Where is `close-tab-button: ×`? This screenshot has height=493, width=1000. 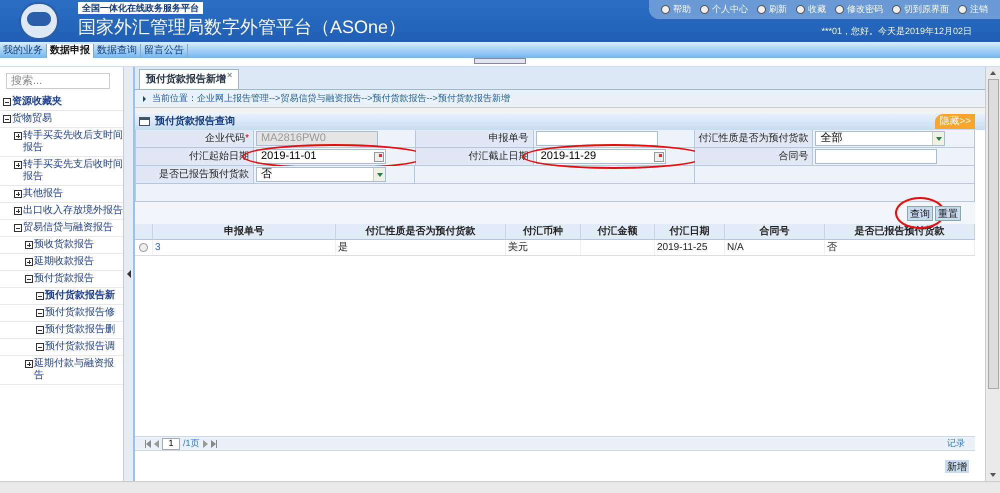
close-tab-button: × is located at coordinates (229, 75).